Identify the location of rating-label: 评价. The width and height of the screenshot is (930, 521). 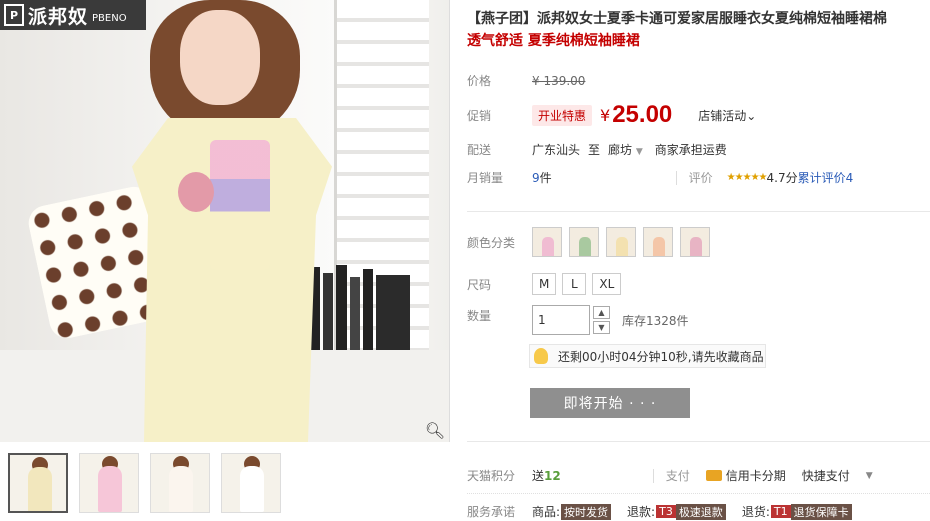
(700, 178).